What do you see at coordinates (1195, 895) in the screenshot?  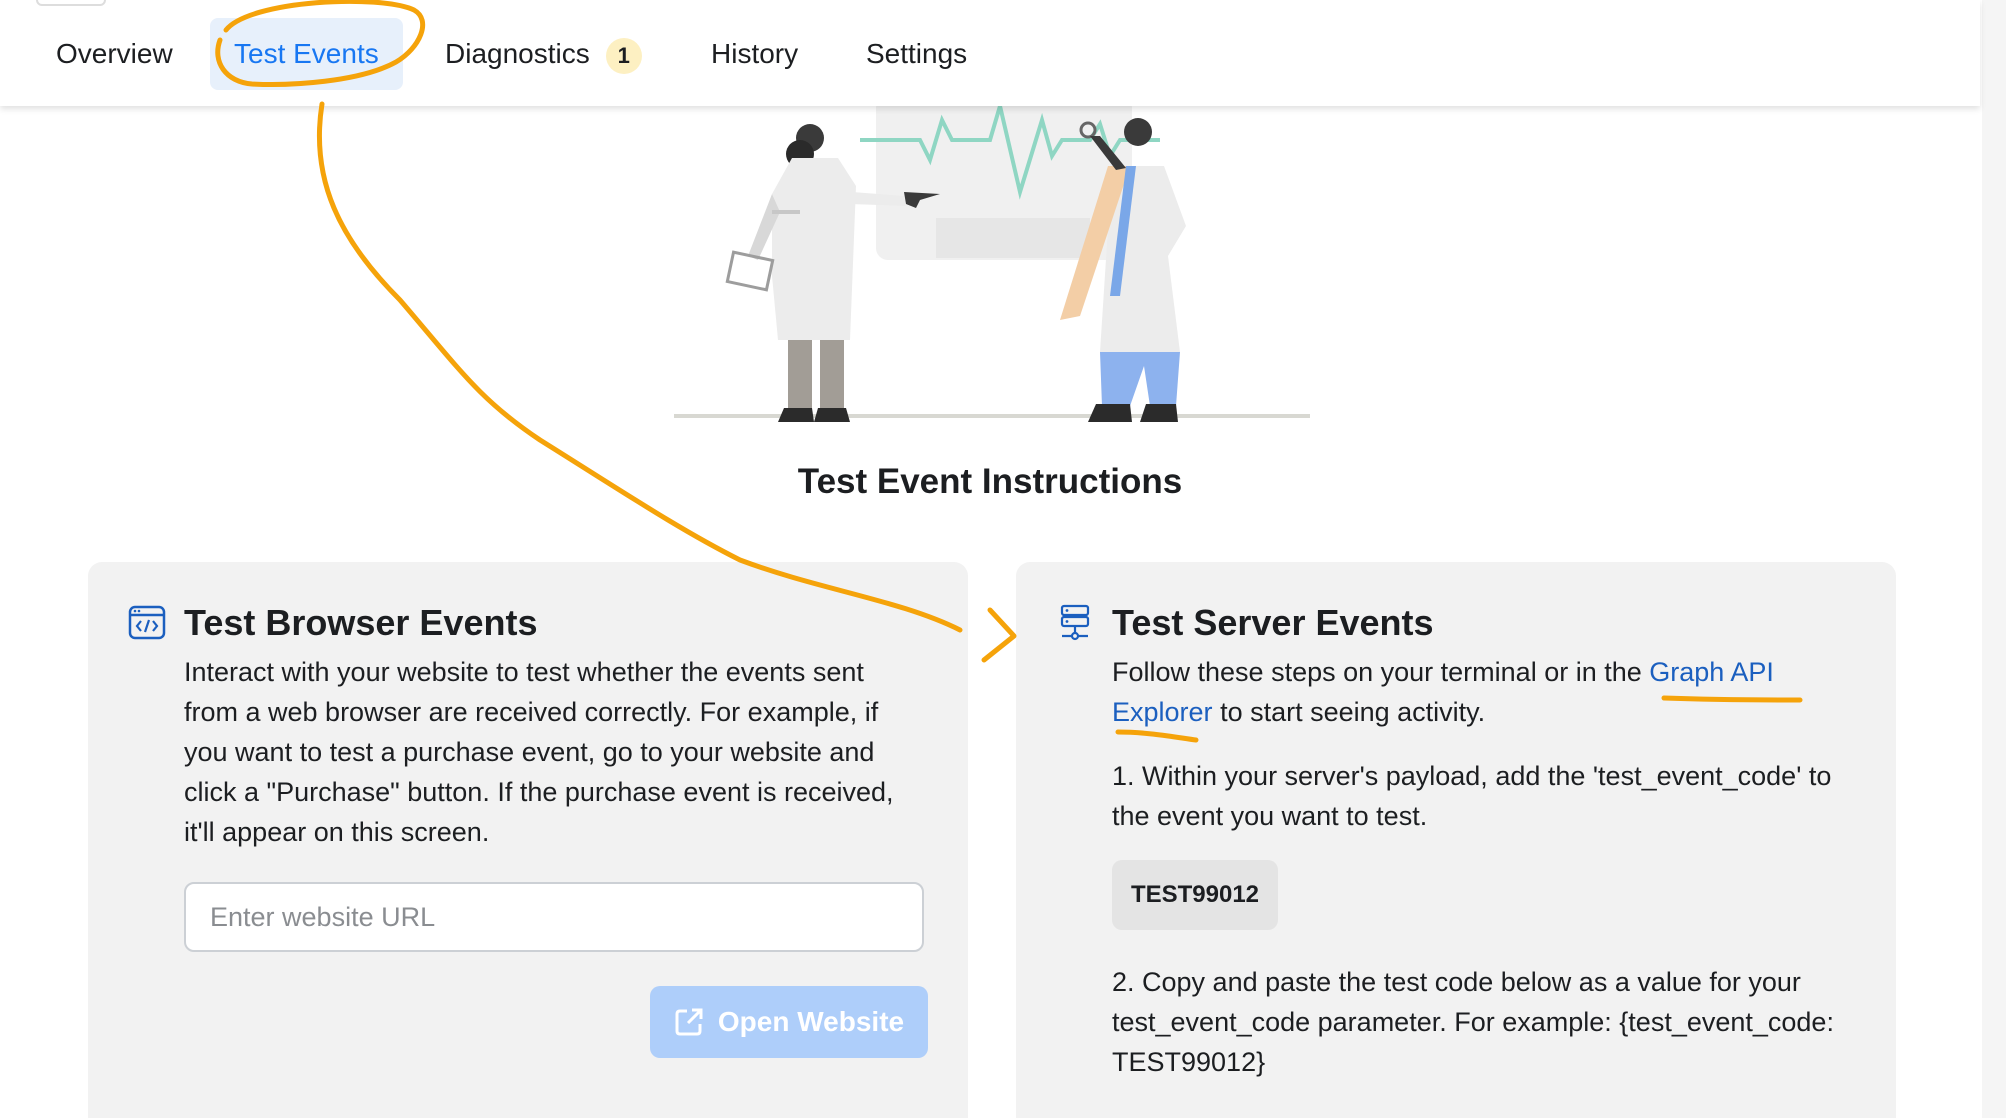 I see `test-code-chip: TEST99012` at bounding box center [1195, 895].